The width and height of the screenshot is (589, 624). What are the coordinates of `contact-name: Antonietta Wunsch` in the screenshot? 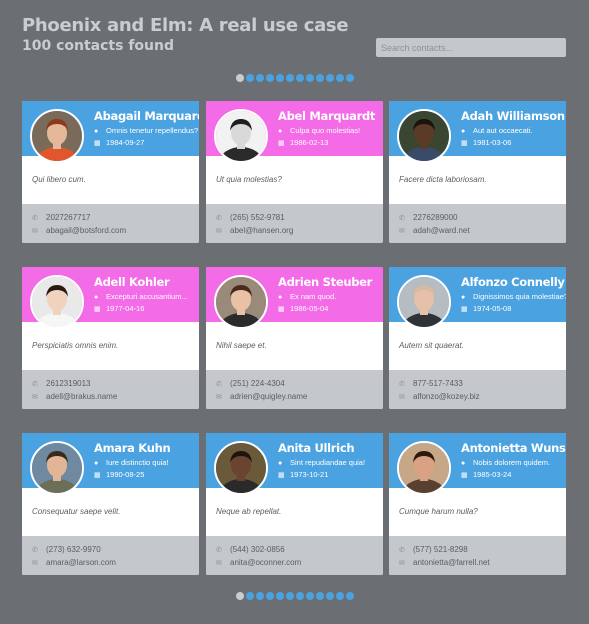 It's located at (513, 448).